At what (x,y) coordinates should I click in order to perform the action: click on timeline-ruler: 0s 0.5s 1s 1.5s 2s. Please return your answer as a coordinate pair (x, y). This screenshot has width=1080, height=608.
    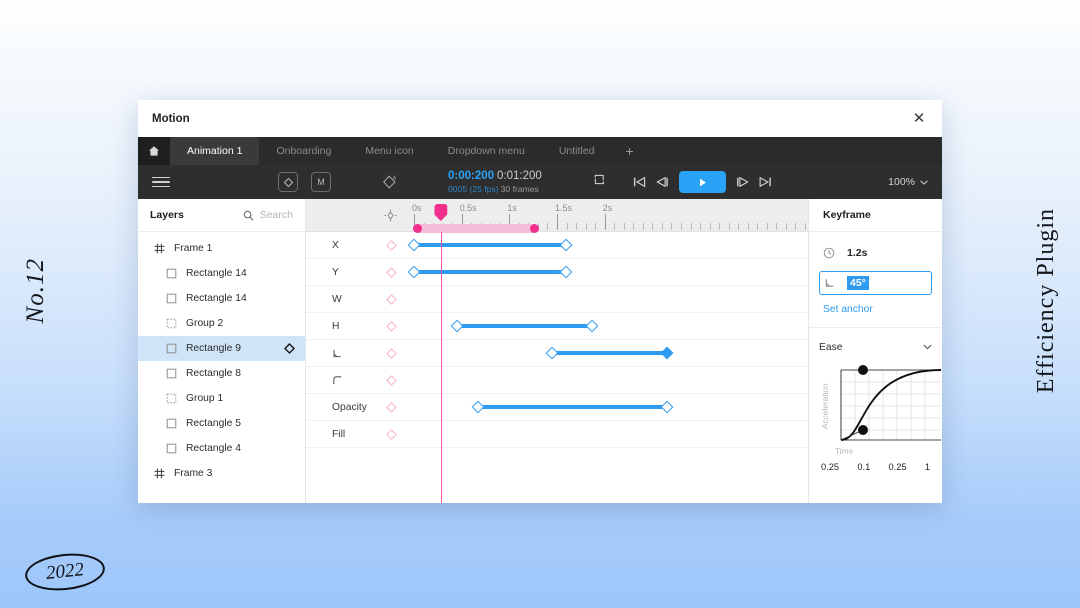
    Looking at the image, I should click on (557, 216).